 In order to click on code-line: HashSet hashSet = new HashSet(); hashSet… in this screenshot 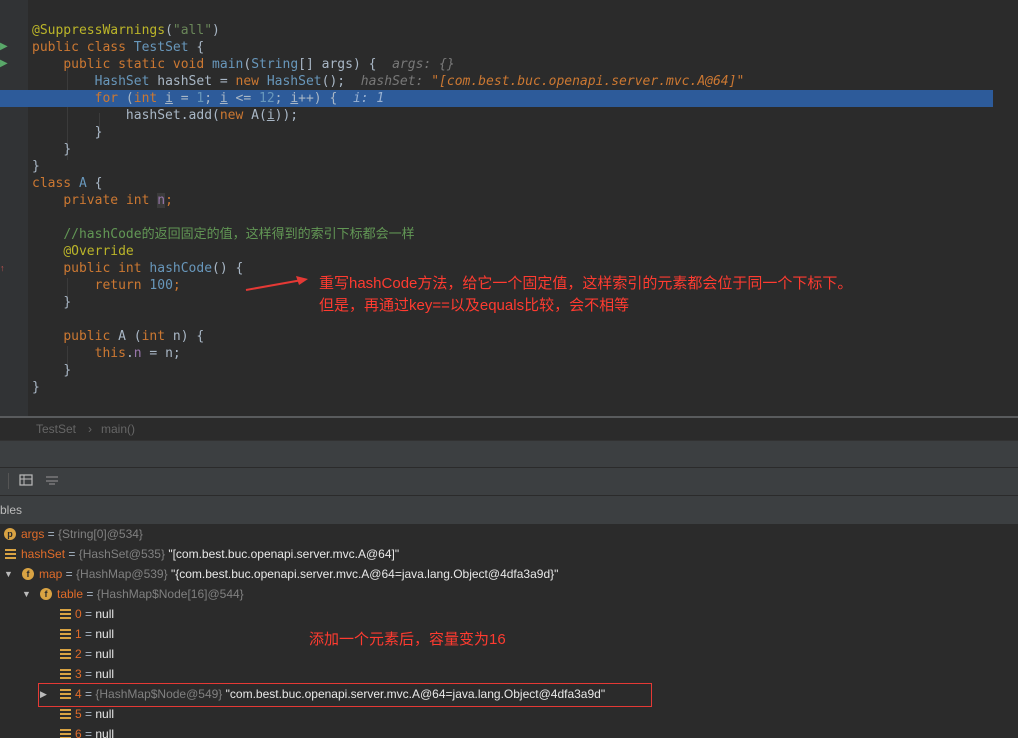, I will do `click(419, 81)`.